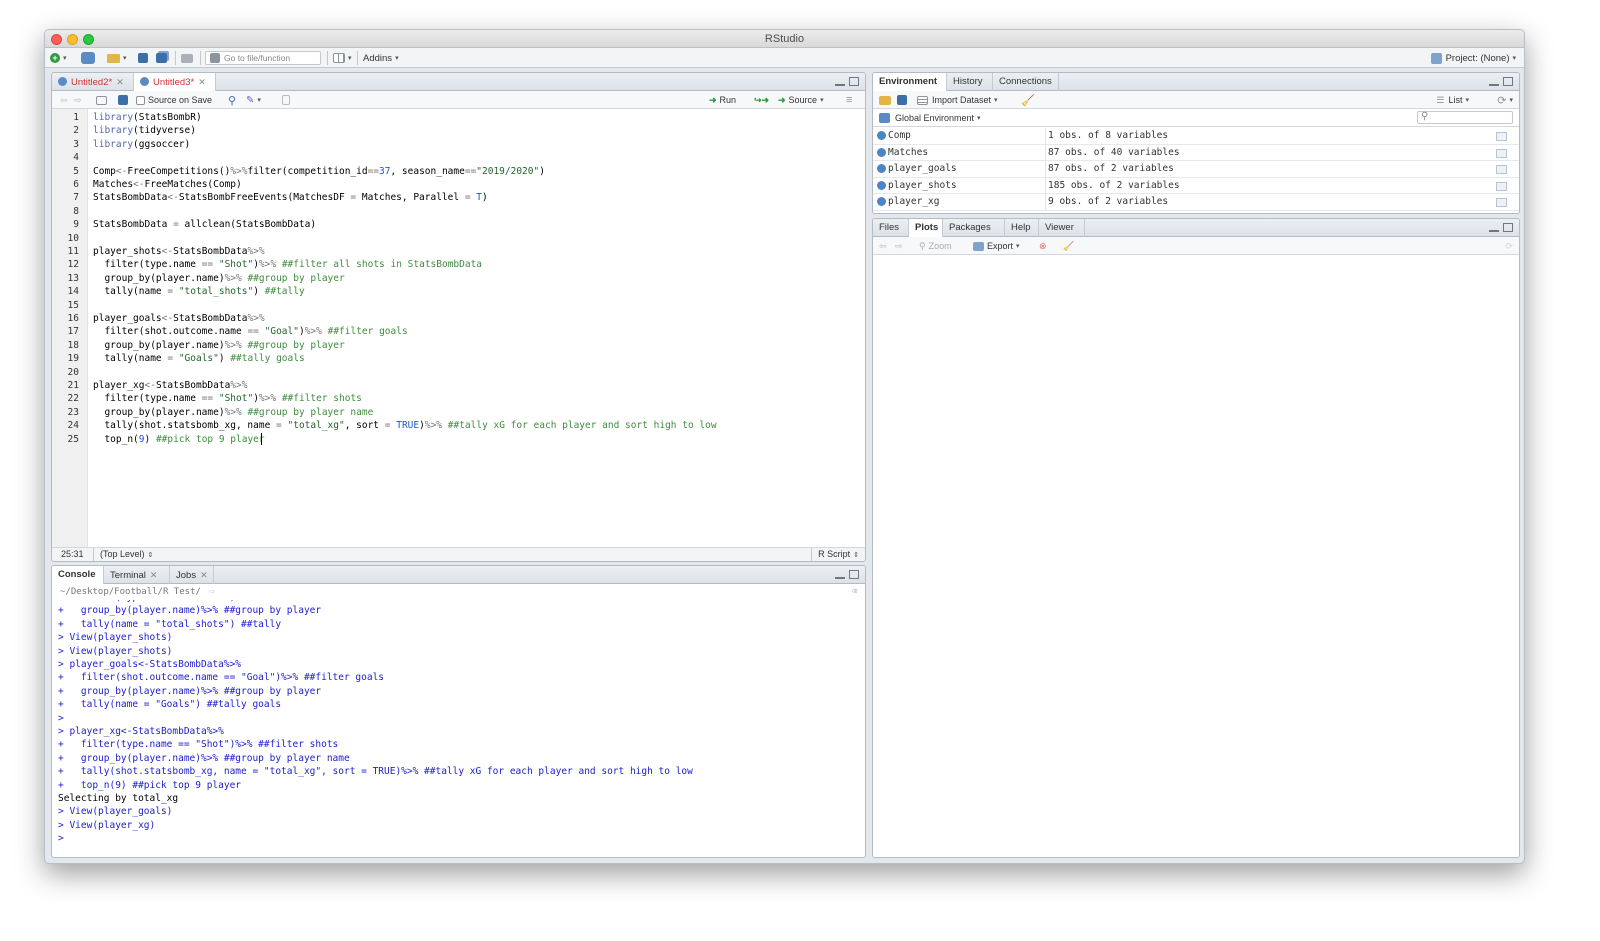 This screenshot has height=941, width=1600. What do you see at coordinates (1043, 246) in the screenshot?
I see `remove-plot-button: ⊗` at bounding box center [1043, 246].